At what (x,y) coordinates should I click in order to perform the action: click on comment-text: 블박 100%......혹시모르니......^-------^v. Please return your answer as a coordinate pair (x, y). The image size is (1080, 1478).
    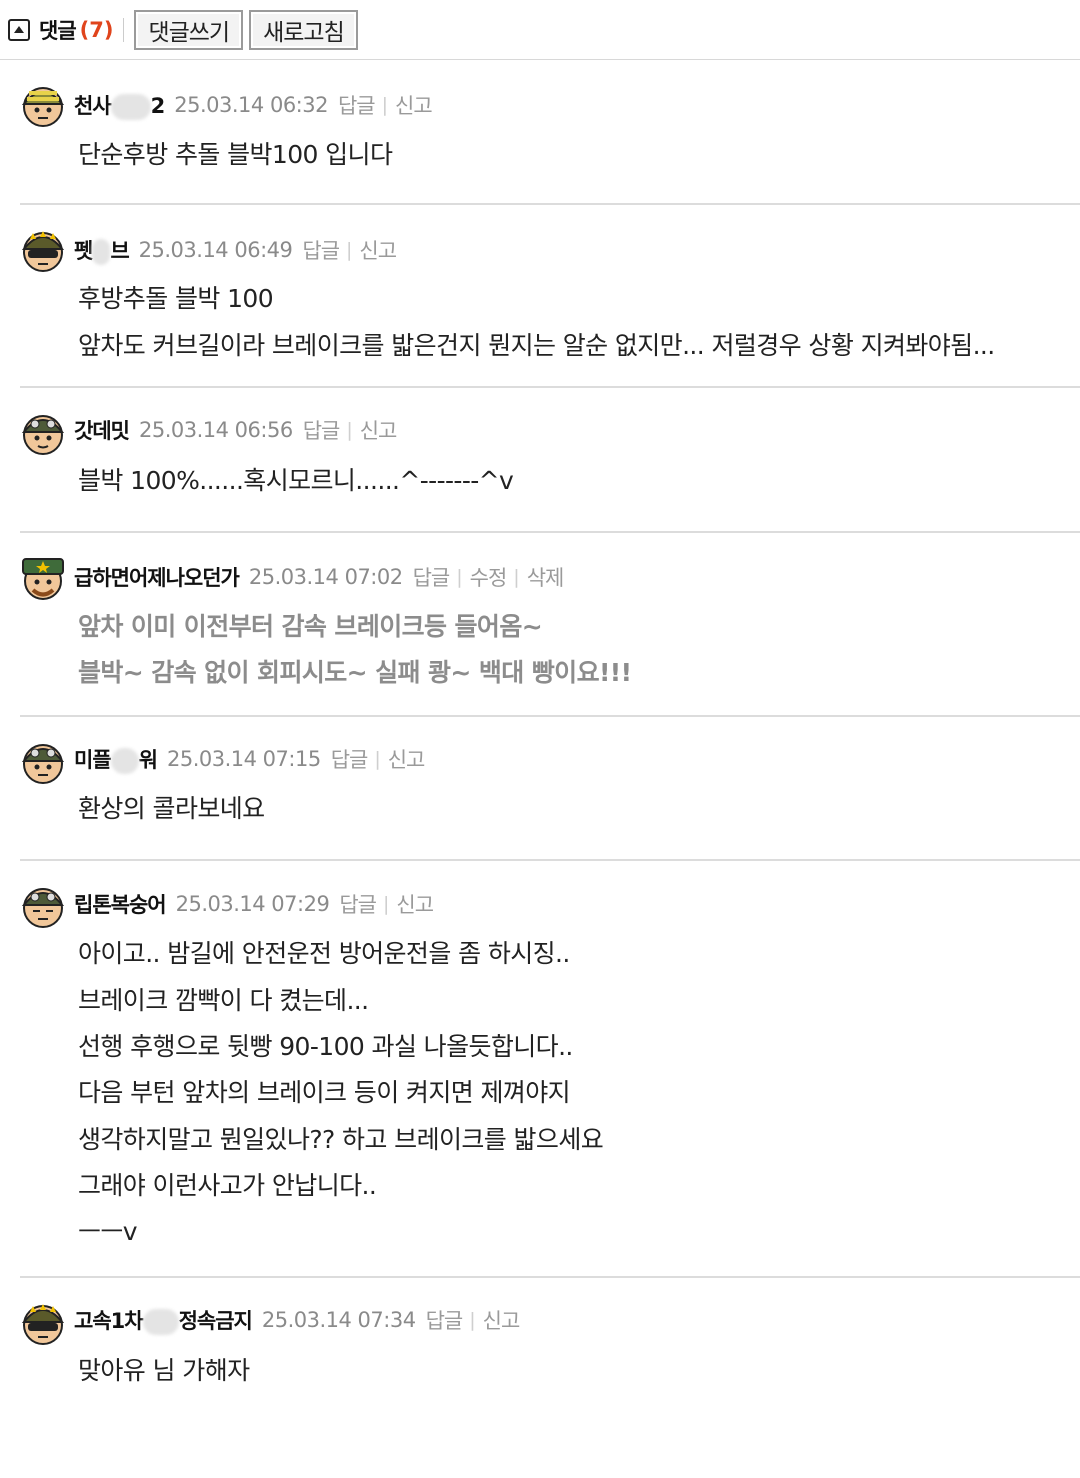
    Looking at the image, I should click on (296, 480).